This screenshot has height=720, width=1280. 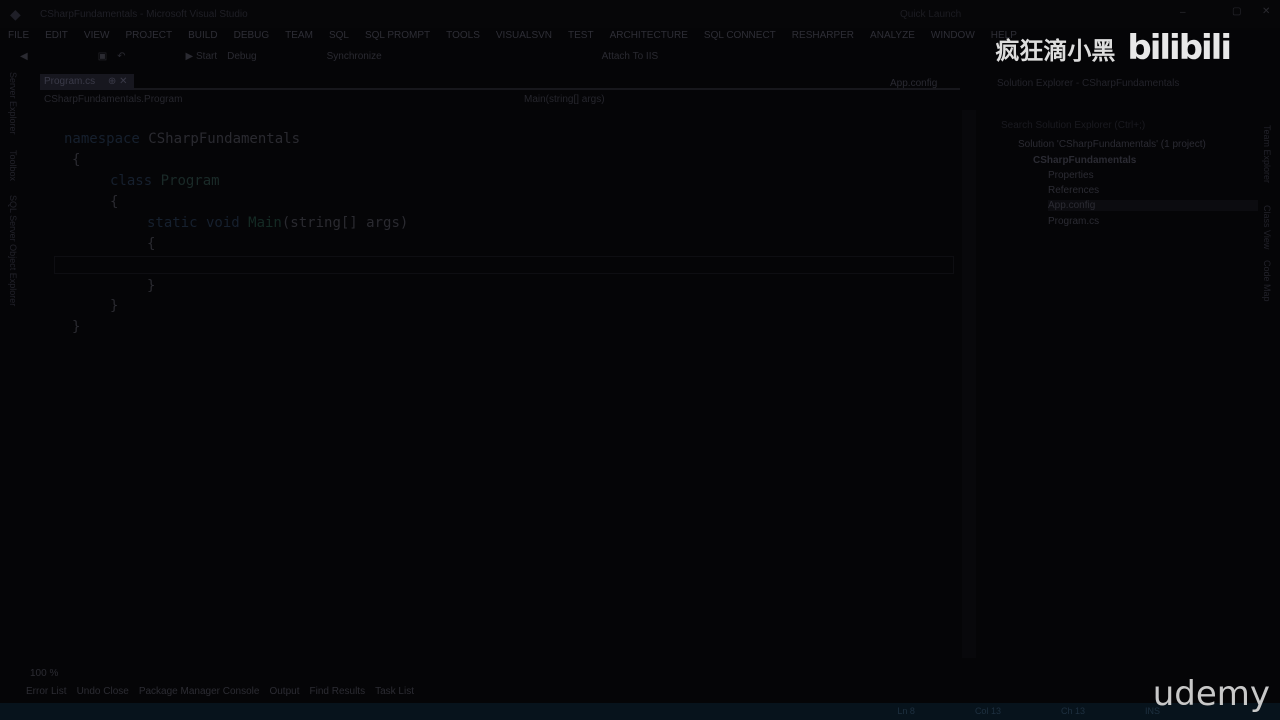 I want to click on zoom-select: 100 %, so click(x=44, y=673).